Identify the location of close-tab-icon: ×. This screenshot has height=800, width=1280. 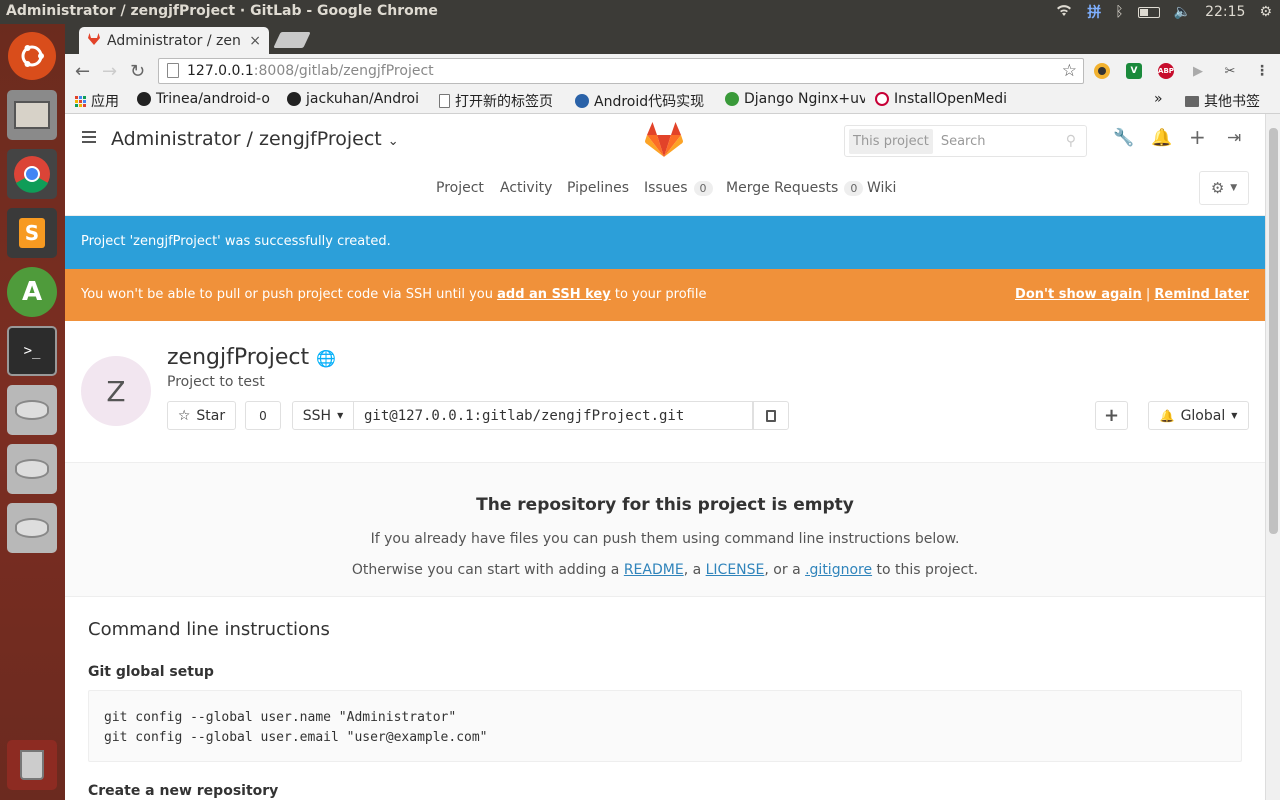
(255, 41).